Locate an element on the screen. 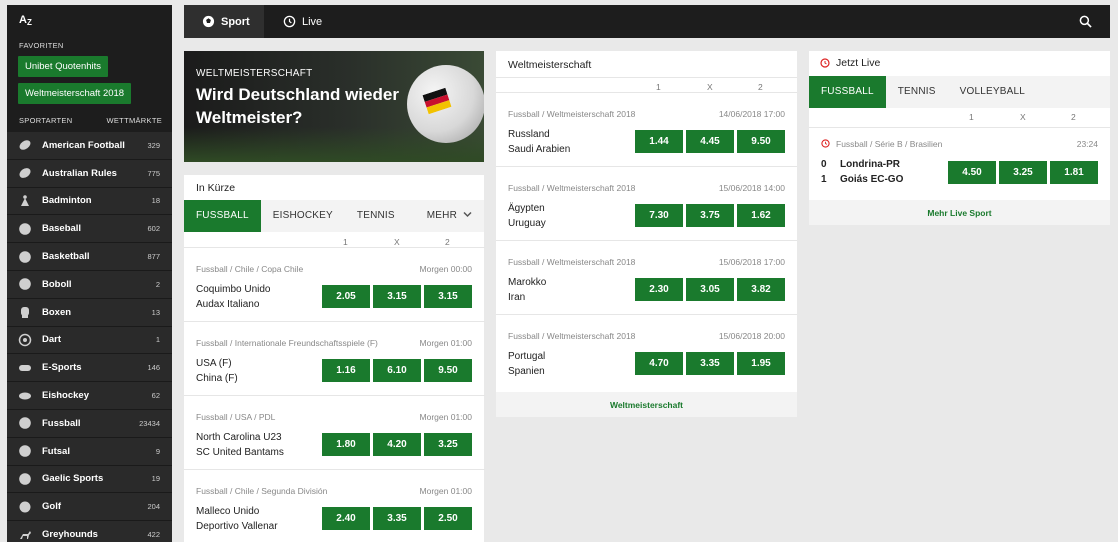  tab-live: Live is located at coordinates (299, 21).